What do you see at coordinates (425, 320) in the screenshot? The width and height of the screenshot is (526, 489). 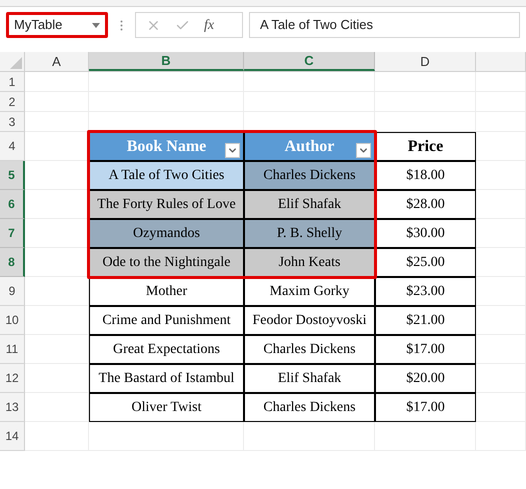 I see `table-cell: $21.00` at bounding box center [425, 320].